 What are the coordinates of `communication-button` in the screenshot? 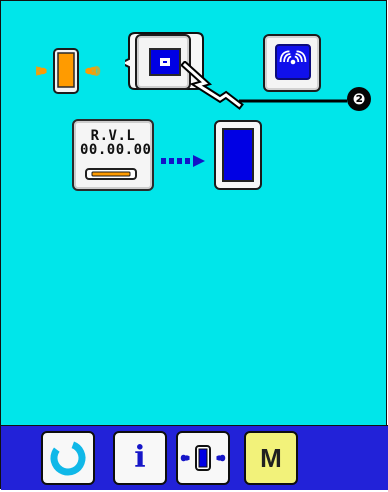 It's located at (203, 458).